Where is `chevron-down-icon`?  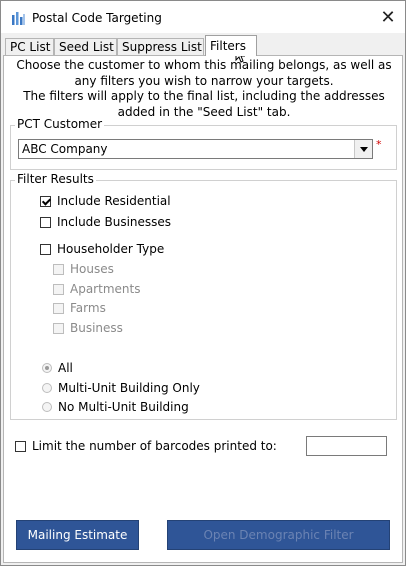
chevron-down-icon is located at coordinates (363, 149).